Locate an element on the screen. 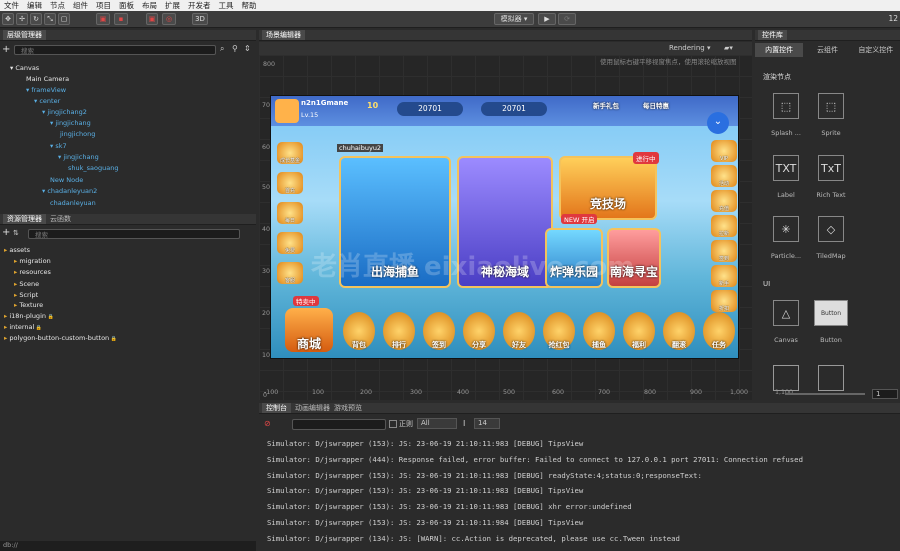 This screenshot has width=900, height=551. right-button: 充值 is located at coordinates (724, 201).